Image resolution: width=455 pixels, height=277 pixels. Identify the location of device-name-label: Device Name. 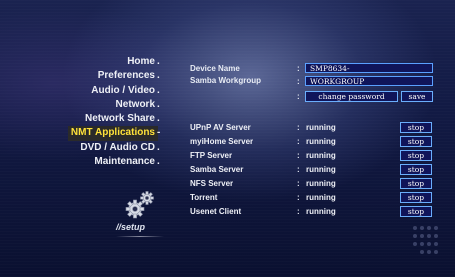
(215, 68).